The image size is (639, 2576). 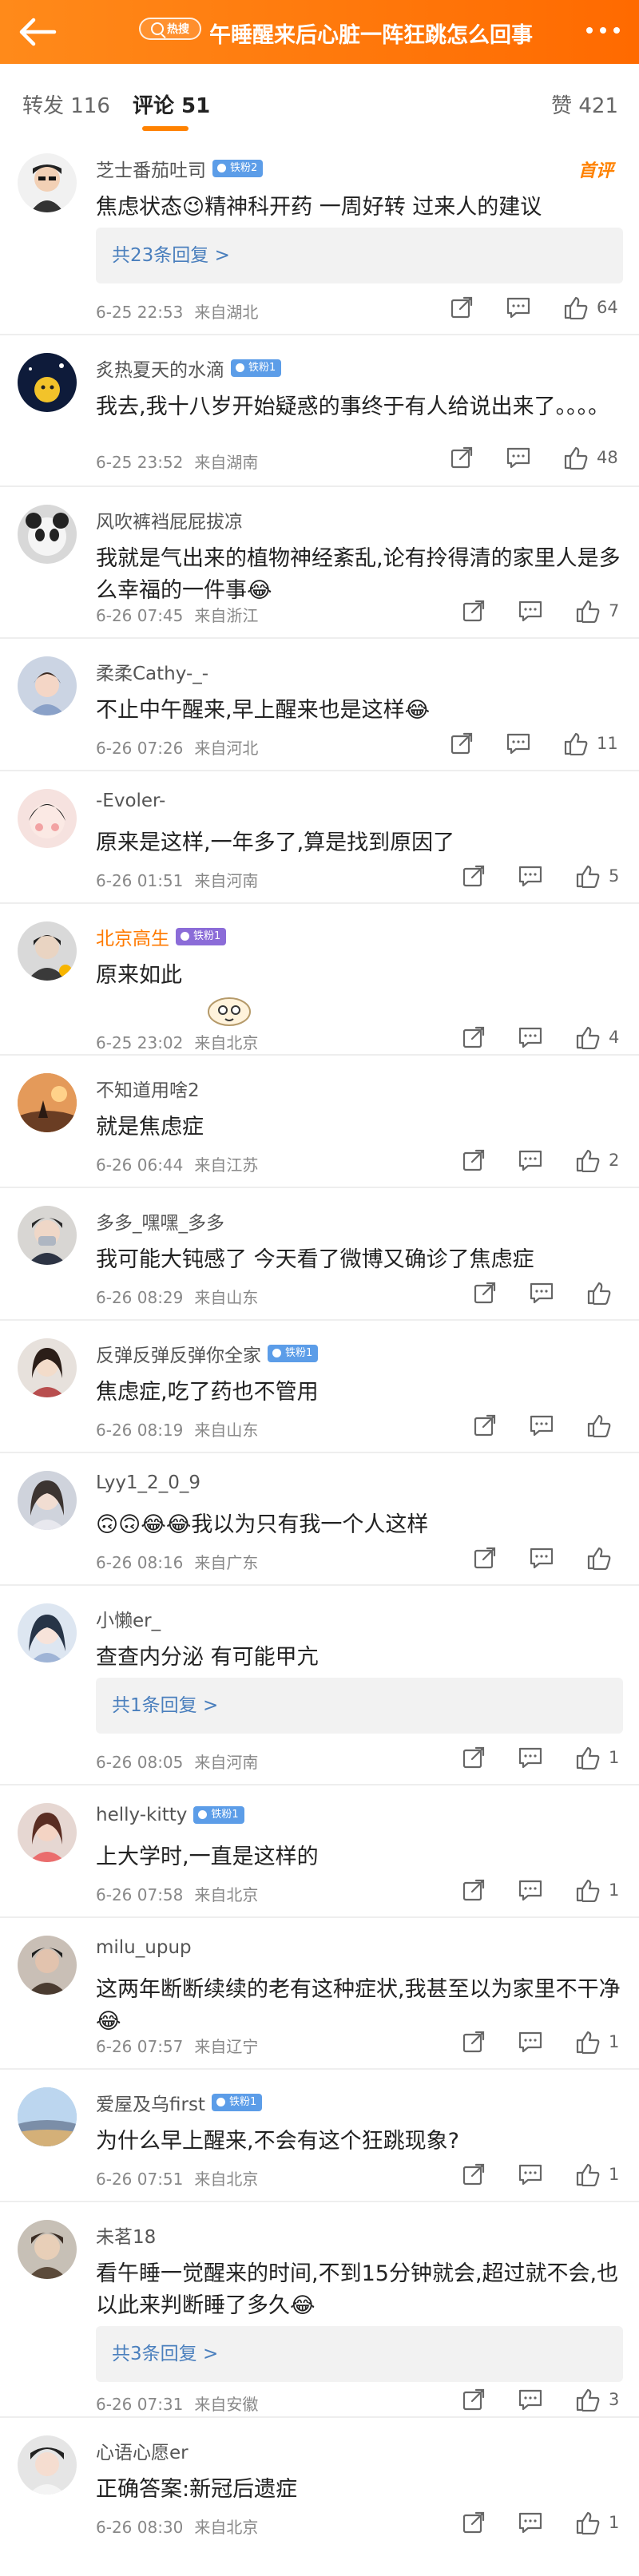 What do you see at coordinates (126, 2235) in the screenshot?
I see `username: 未茗18` at bounding box center [126, 2235].